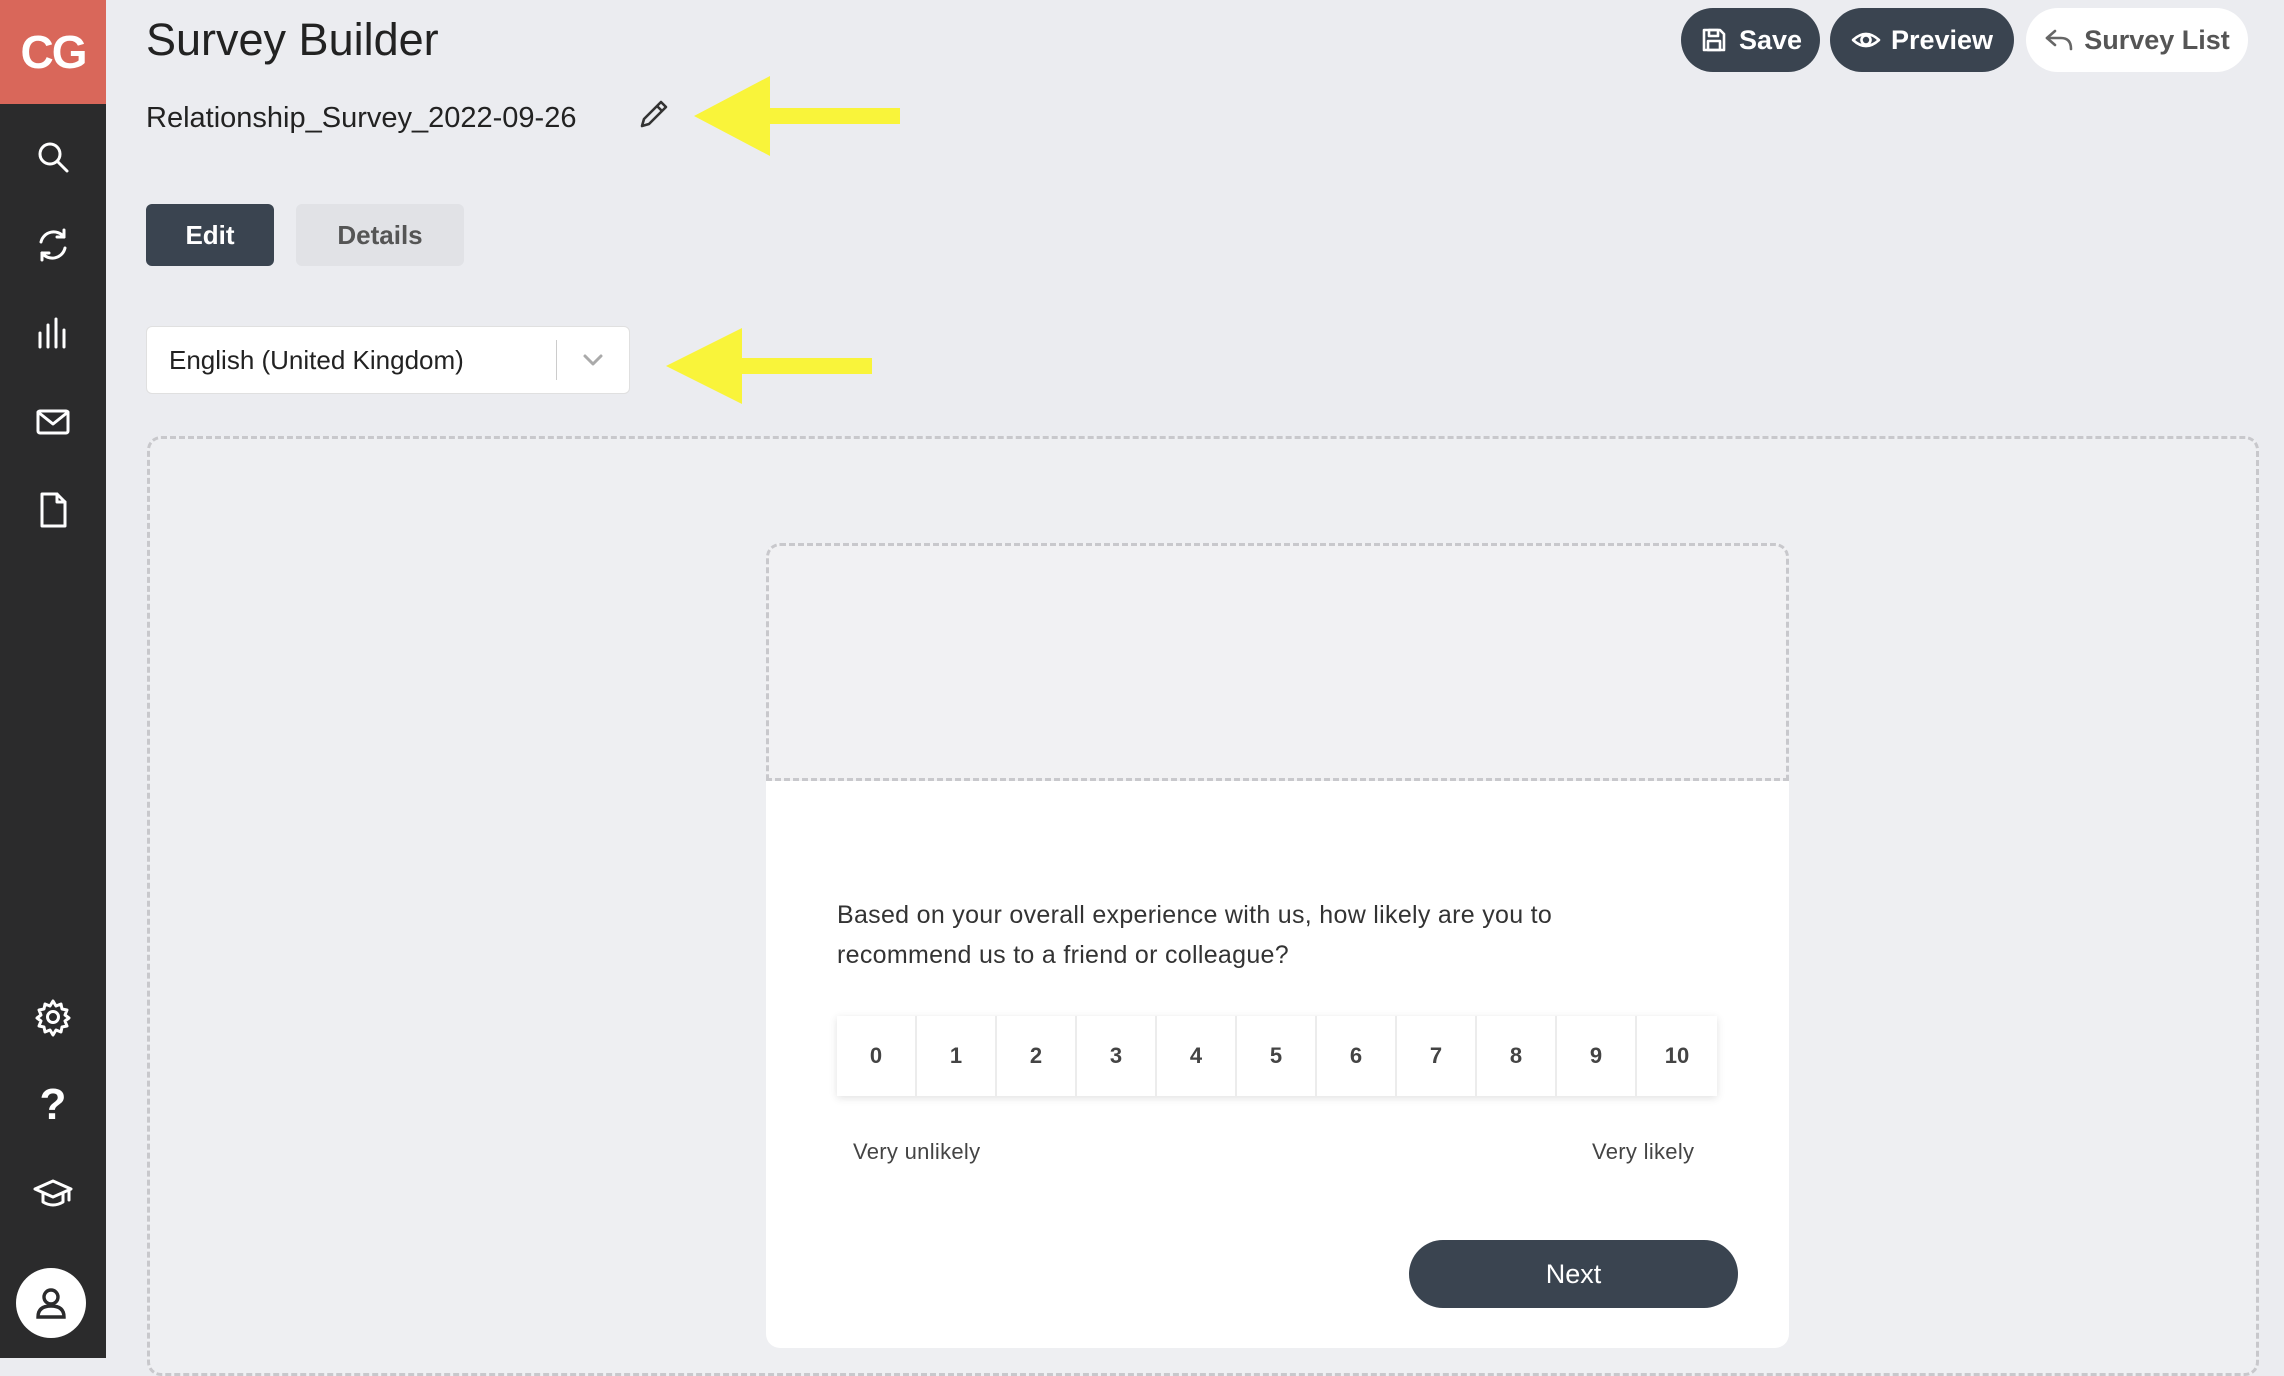  What do you see at coordinates (316, 359) in the screenshot?
I see `language-value: English (United Kingdom)` at bounding box center [316, 359].